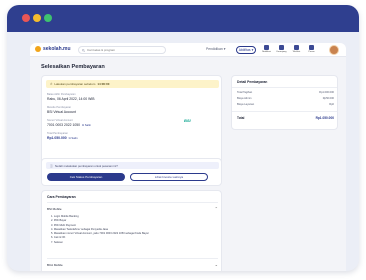  I want to click on close-window-button, so click(26, 18).